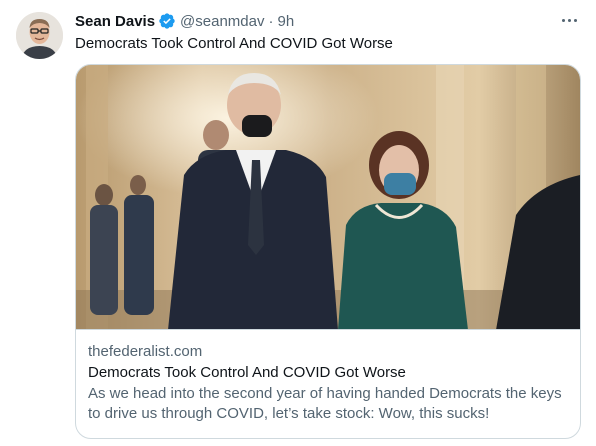 The height and width of the screenshot is (446, 596). I want to click on card-domain: thefederalist.com, so click(145, 351).